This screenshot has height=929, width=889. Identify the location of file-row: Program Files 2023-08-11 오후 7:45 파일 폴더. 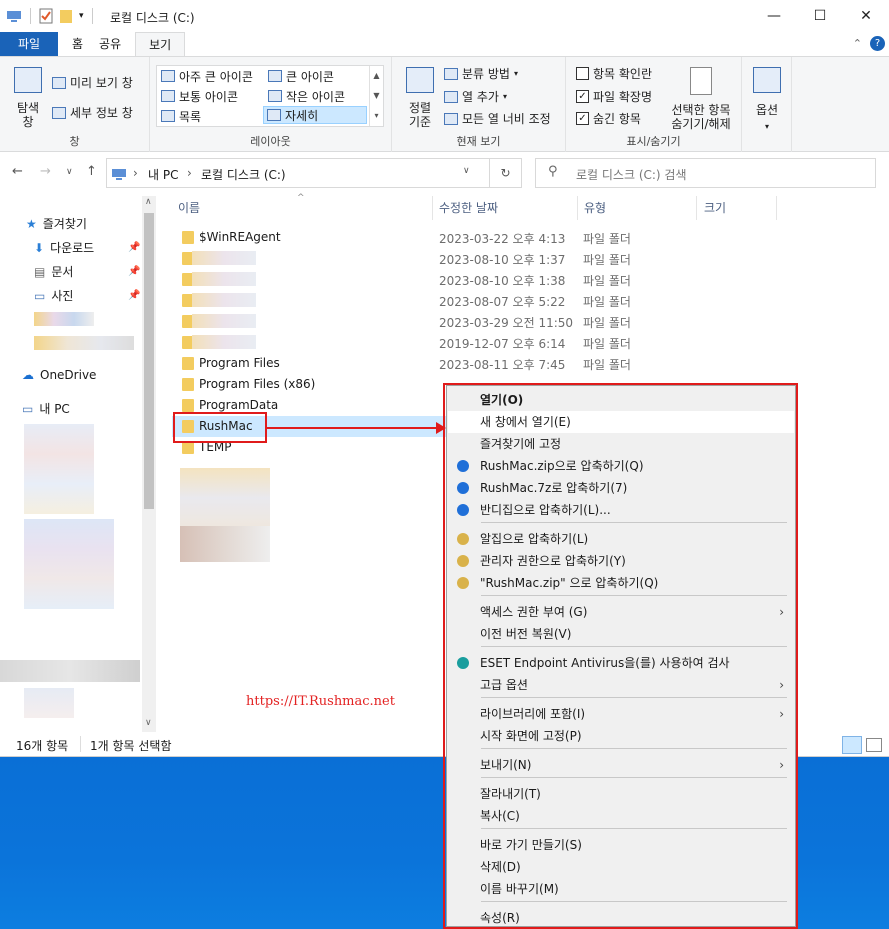
(484, 363).